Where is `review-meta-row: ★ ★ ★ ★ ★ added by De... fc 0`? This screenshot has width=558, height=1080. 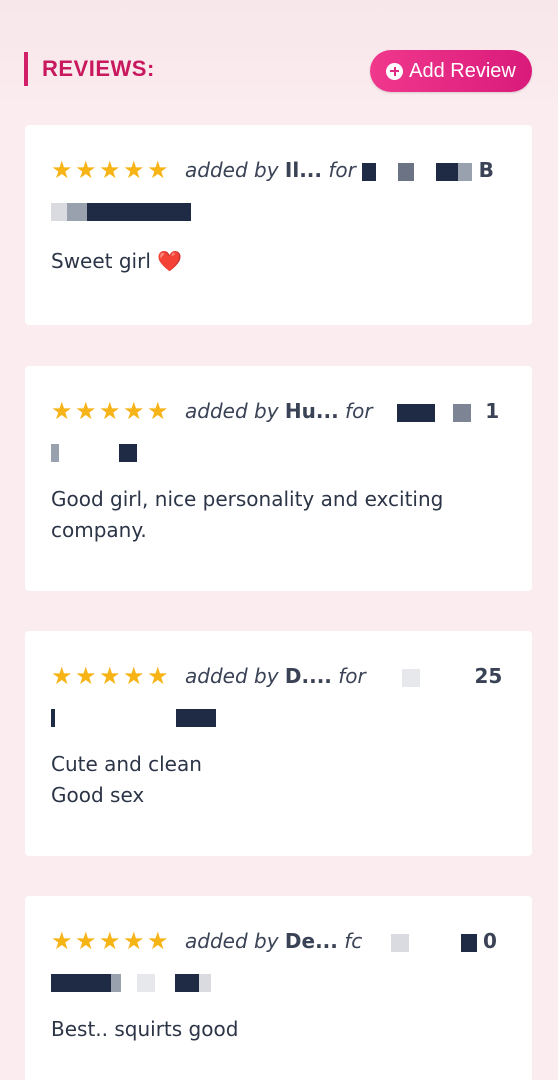
review-meta-row: ★ ★ ★ ★ ★ added by De... fc 0 is located at coordinates (274, 941).